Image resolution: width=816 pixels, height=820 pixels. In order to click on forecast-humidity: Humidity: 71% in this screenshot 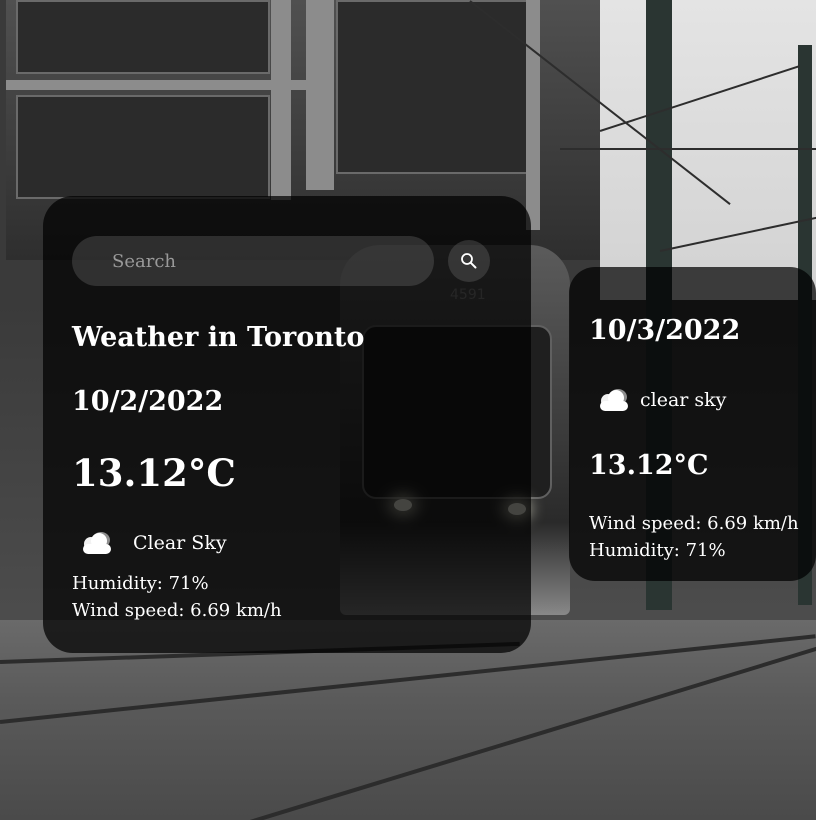, I will do `click(657, 550)`.